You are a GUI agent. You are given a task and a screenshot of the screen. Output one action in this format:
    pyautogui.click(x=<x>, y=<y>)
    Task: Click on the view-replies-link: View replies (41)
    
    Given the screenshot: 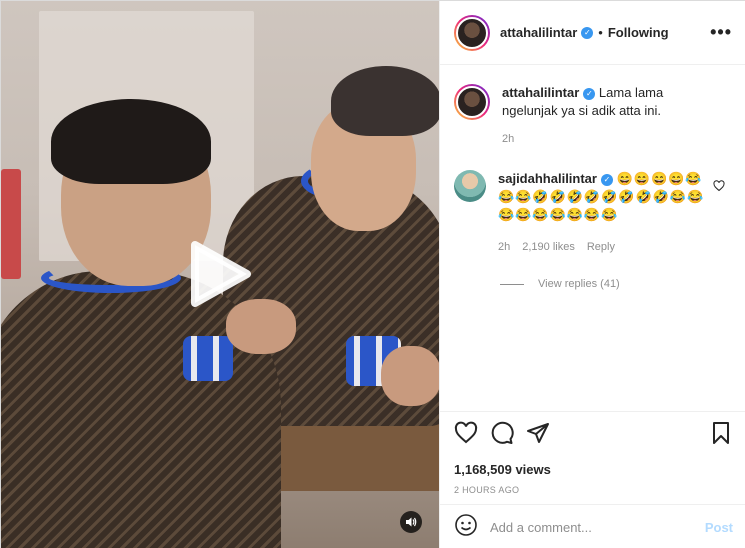 What is the action you would take?
    pyautogui.click(x=616, y=284)
    